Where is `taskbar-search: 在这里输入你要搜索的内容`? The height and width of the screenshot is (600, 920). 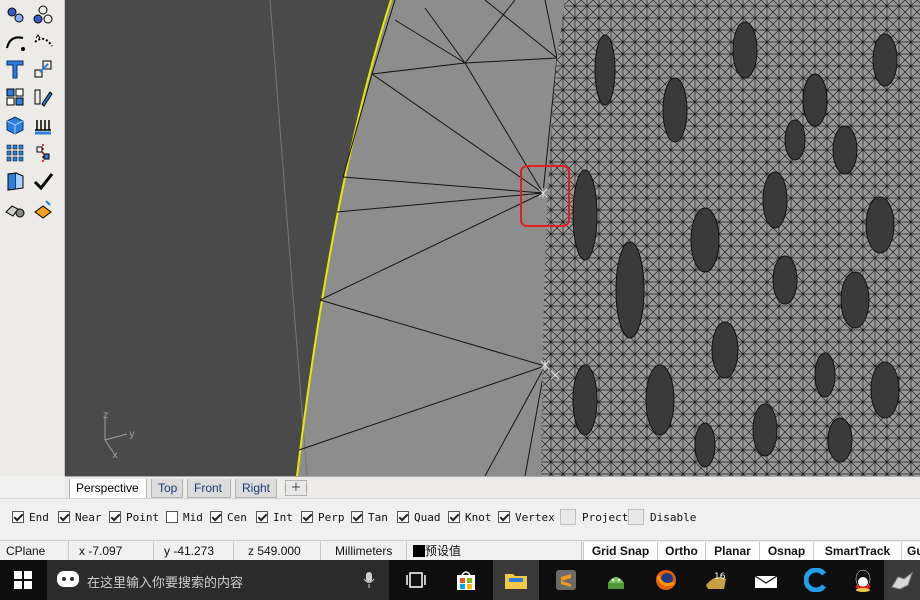
taskbar-search: 在这里输入你要搜索的内容 is located at coordinates (218, 580).